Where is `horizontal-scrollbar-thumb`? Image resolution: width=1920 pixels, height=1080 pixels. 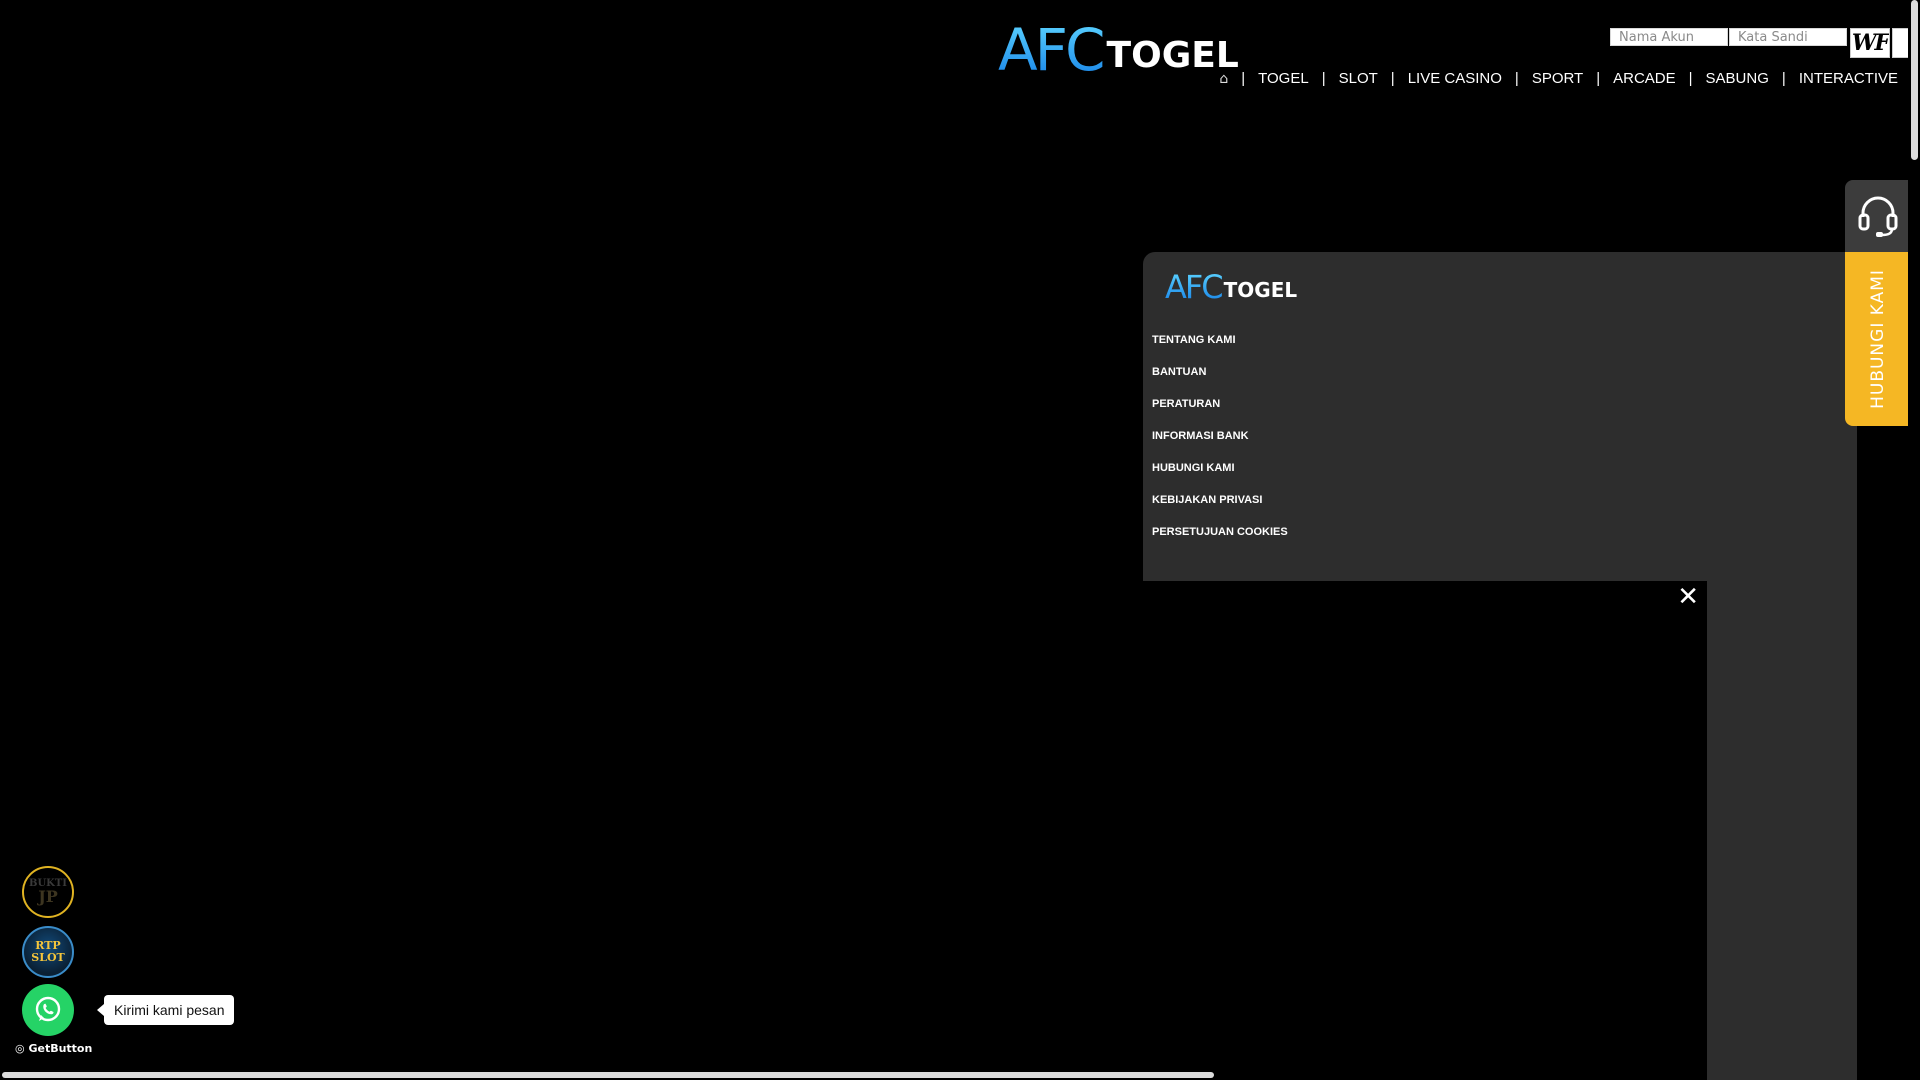 horizontal-scrollbar-thumb is located at coordinates (608, 1075).